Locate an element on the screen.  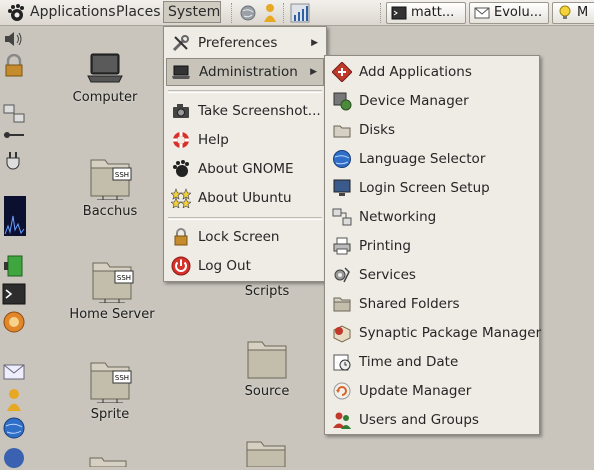
desktop-item-label: Home Server is located at coordinates (112, 314).